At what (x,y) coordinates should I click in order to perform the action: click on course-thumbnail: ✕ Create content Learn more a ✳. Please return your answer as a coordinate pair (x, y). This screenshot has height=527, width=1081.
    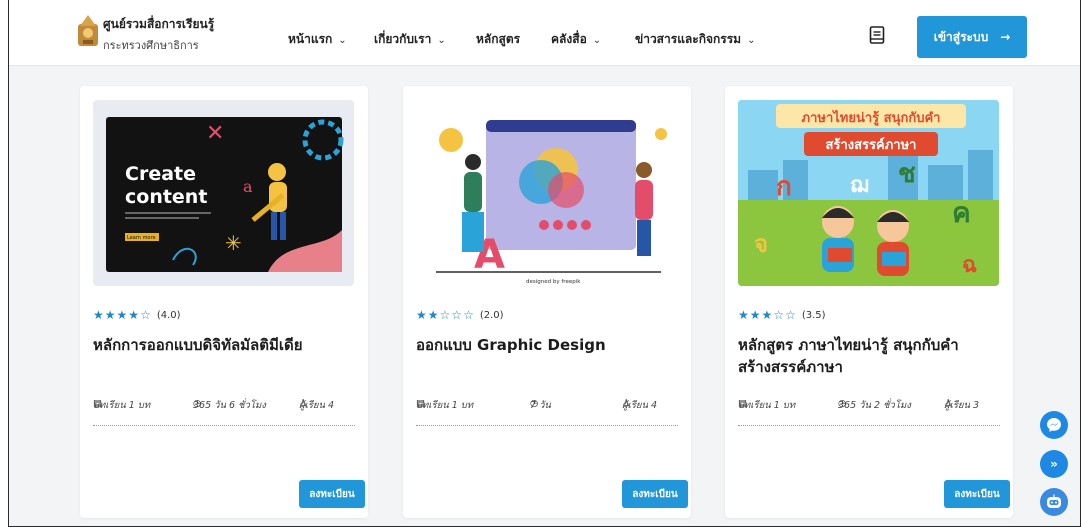
    Looking at the image, I should click on (223, 193).